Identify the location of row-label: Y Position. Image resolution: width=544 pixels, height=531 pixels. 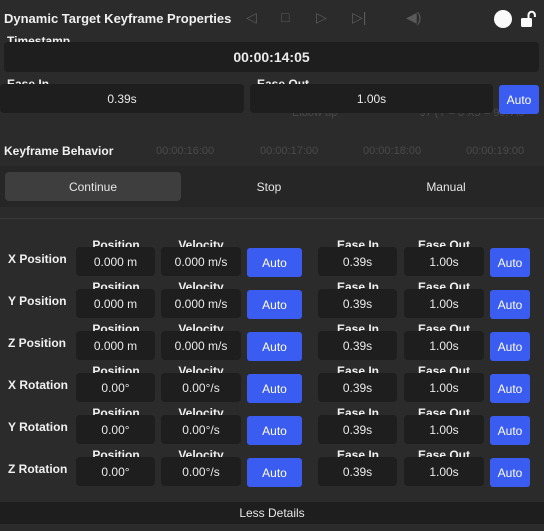
(37, 301).